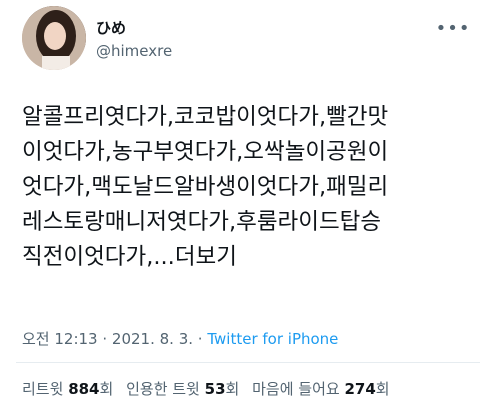 This screenshot has height=414, width=480. What do you see at coordinates (60, 339) in the screenshot?
I see `tweet-time: 오전 12:13` at bounding box center [60, 339].